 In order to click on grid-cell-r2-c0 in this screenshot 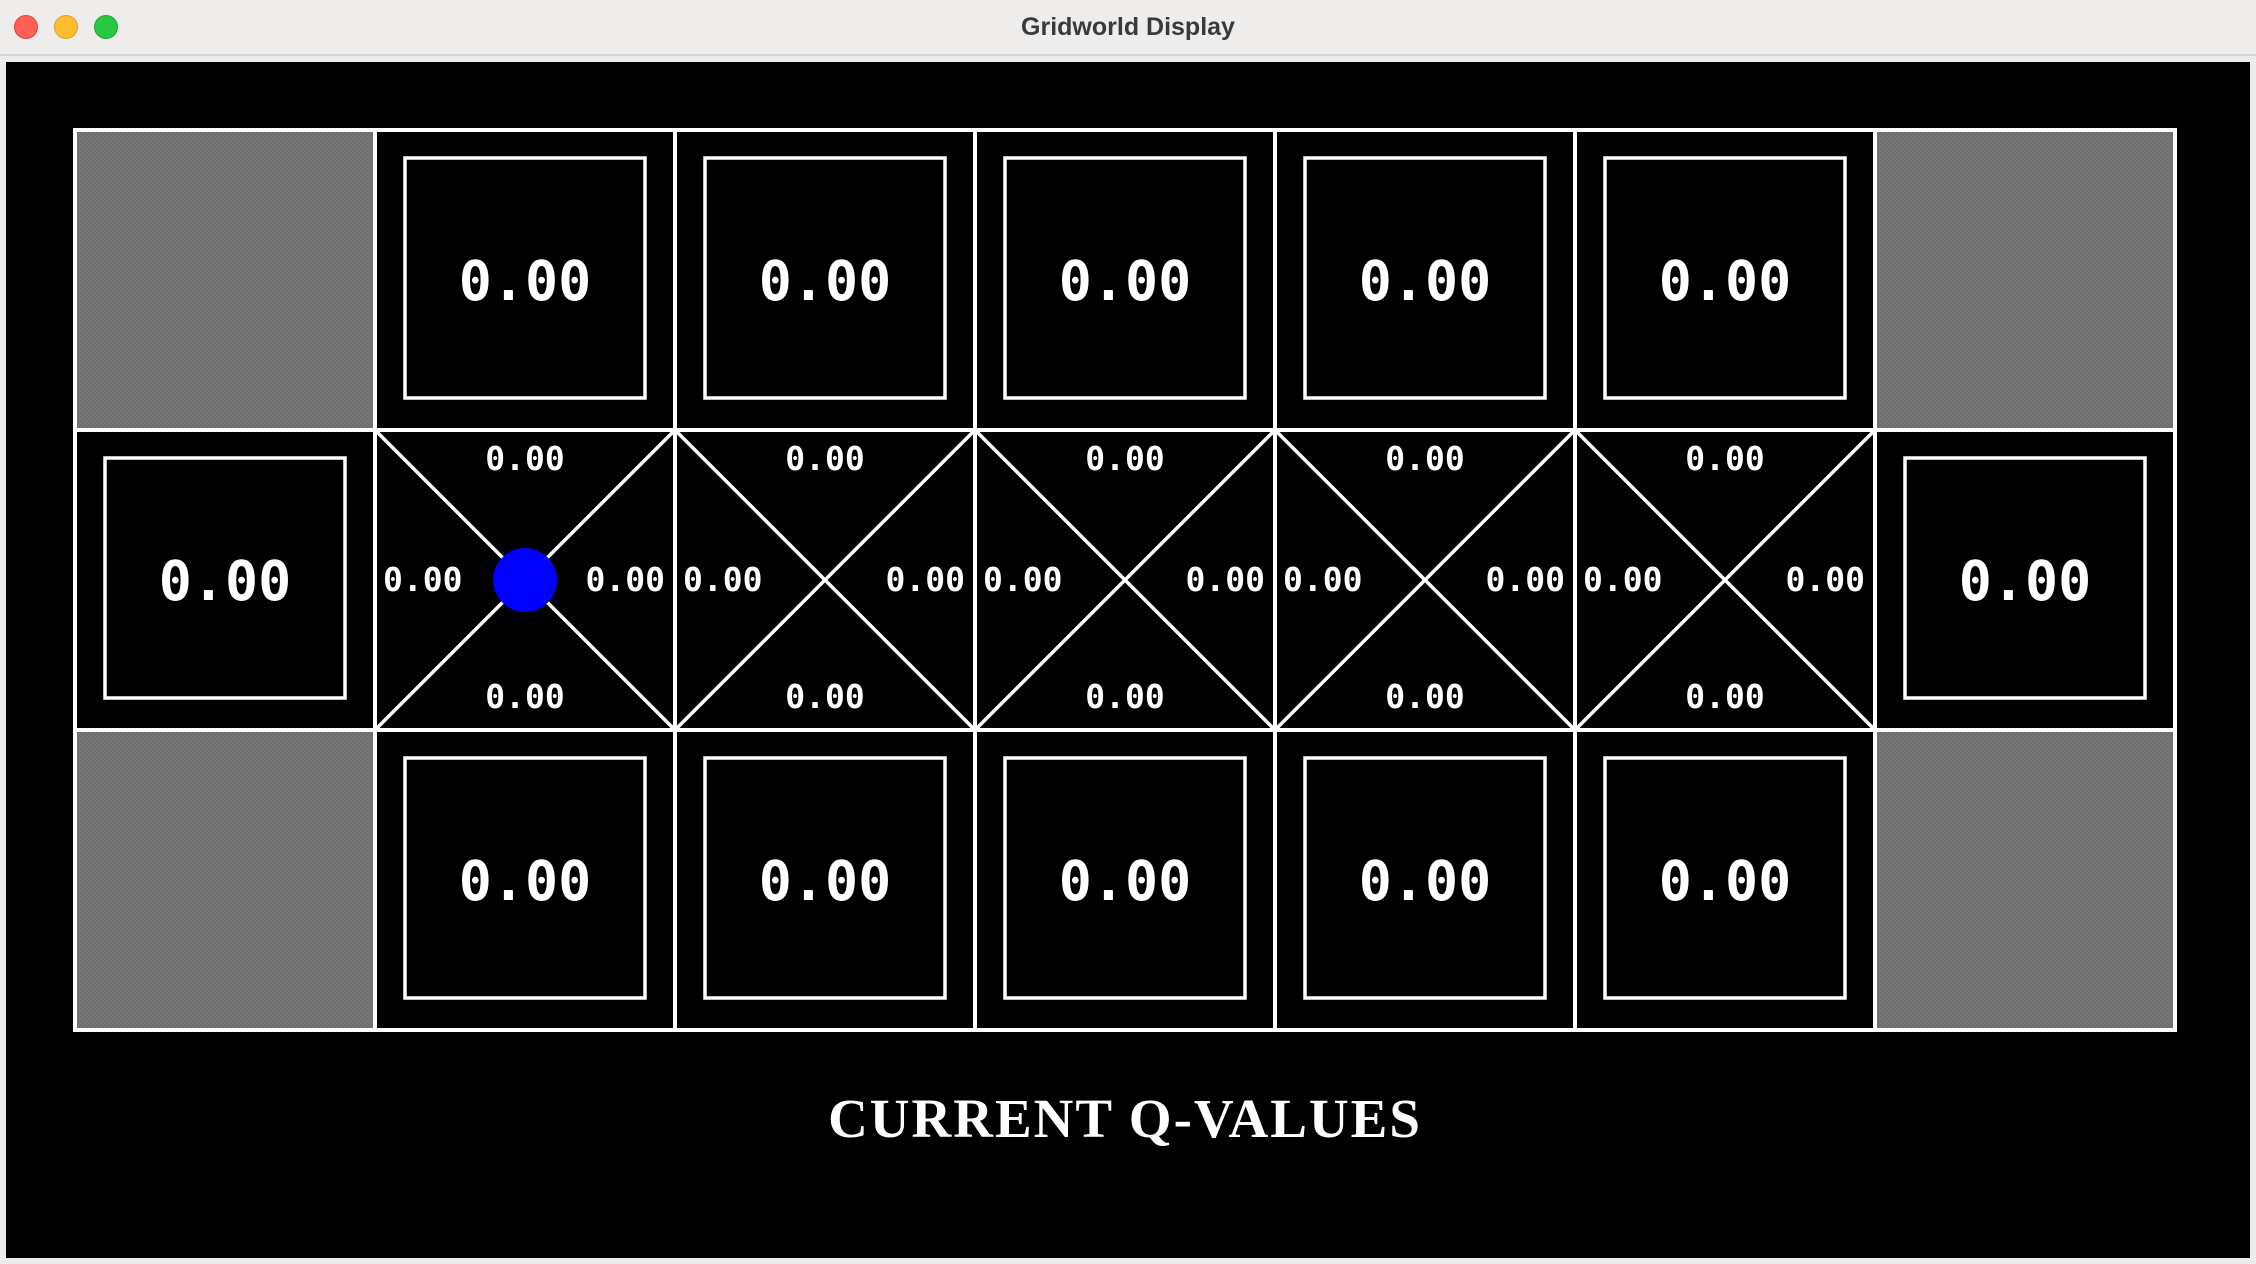, I will do `click(225, 880)`.